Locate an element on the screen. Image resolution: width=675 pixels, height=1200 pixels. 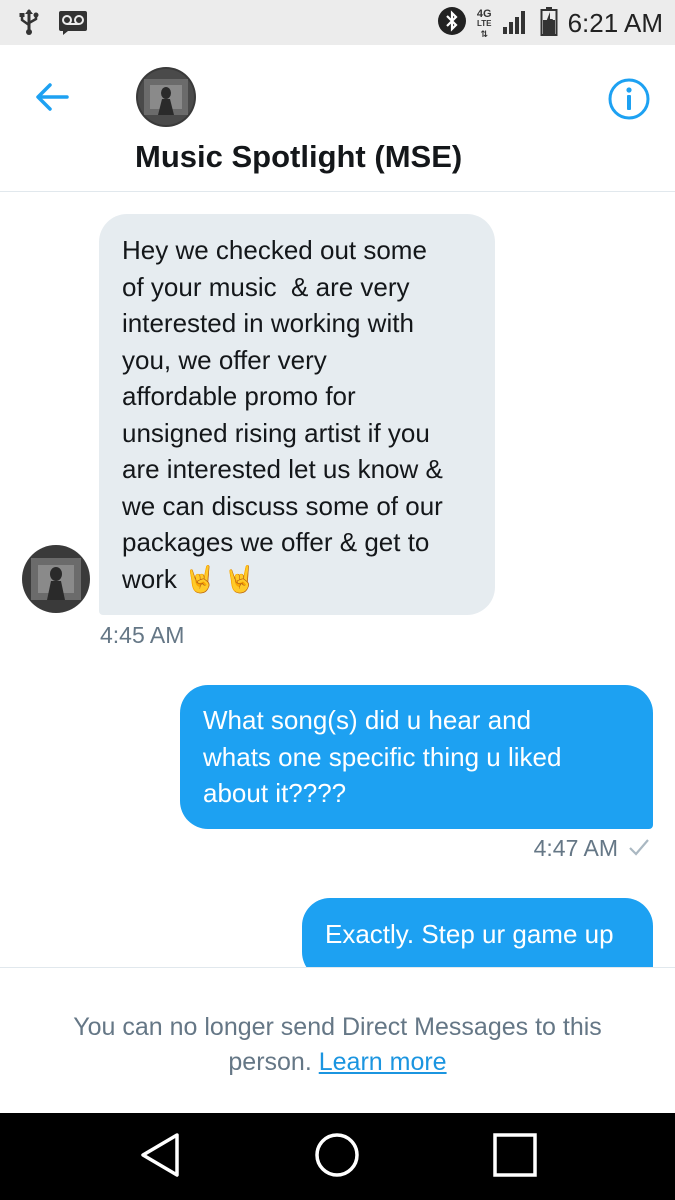
info-button is located at coordinates (629, 99).